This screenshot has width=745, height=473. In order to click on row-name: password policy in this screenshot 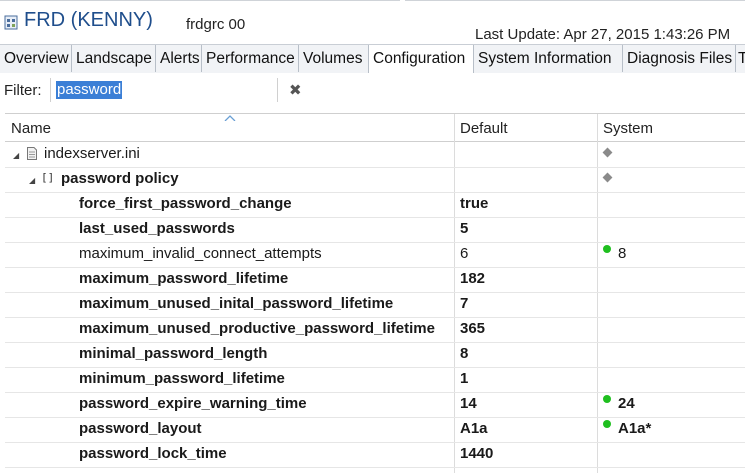, I will do `click(120, 178)`.